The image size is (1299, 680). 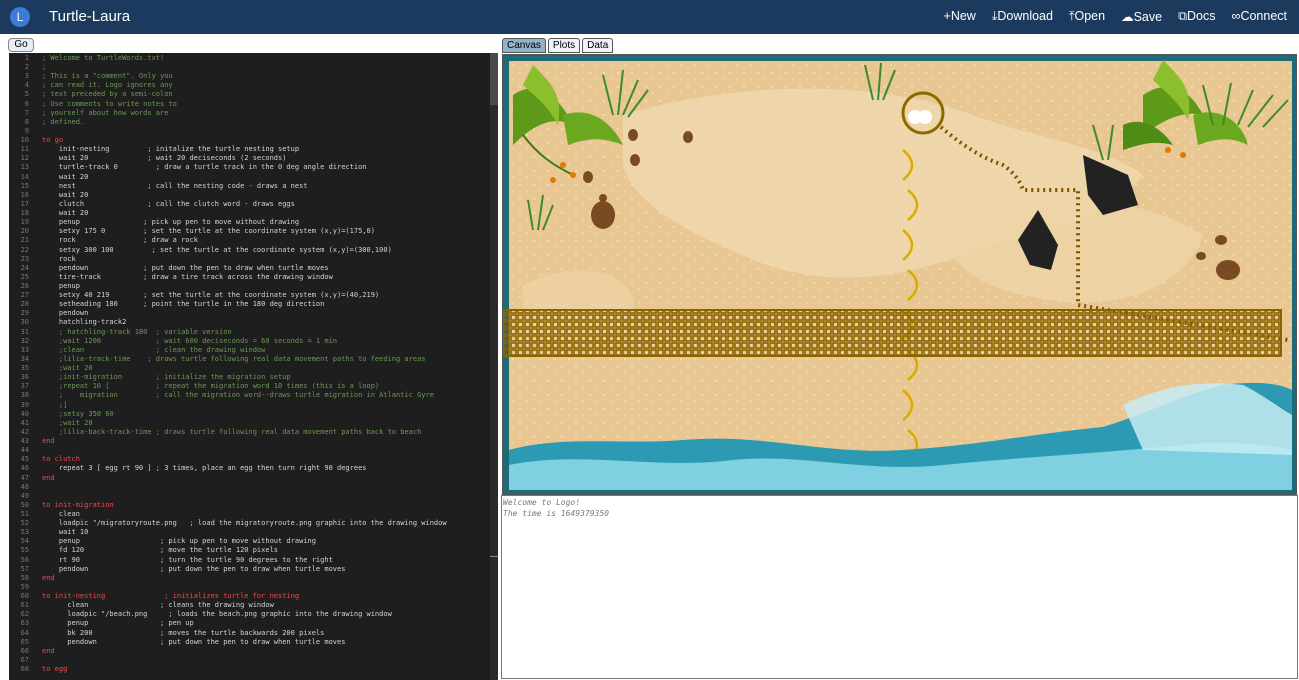 What do you see at coordinates (61, 459) in the screenshot?
I see `code-line: to clutch` at bounding box center [61, 459].